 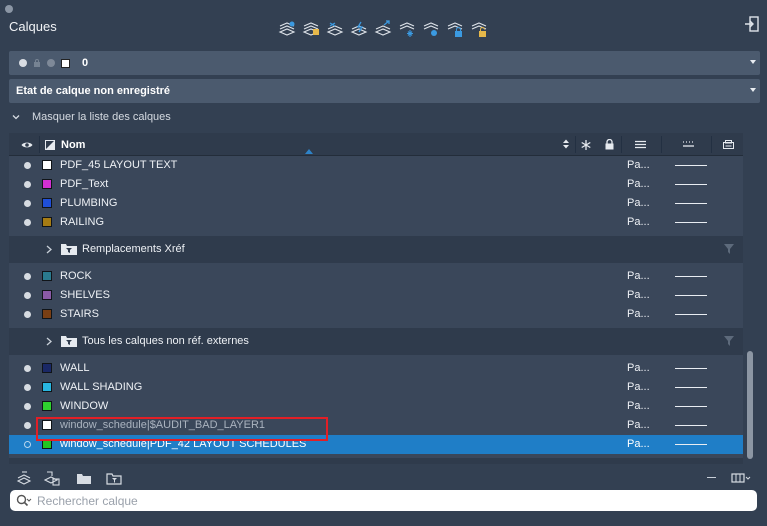 I want to click on linetype-column-header, so click(x=640, y=144).